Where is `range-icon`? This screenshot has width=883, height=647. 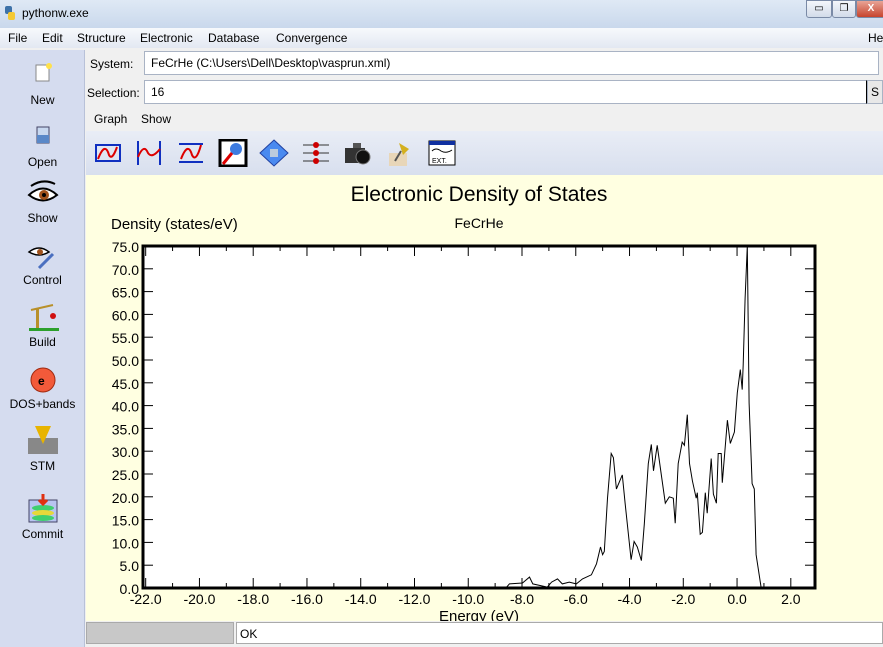
range-icon is located at coordinates (191, 153).